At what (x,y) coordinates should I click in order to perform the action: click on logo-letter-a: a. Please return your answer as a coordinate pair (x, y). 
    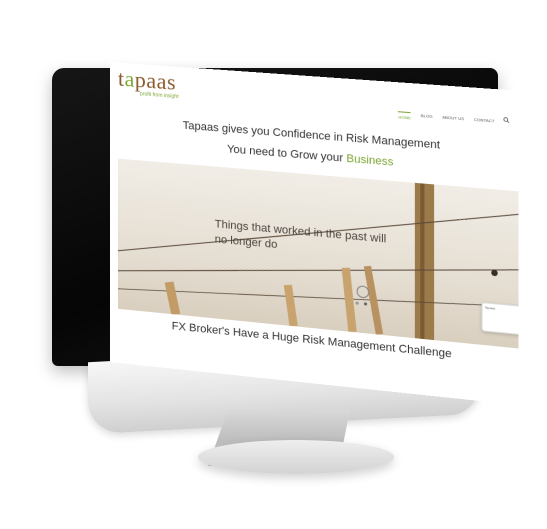
    Looking at the image, I should click on (129, 79).